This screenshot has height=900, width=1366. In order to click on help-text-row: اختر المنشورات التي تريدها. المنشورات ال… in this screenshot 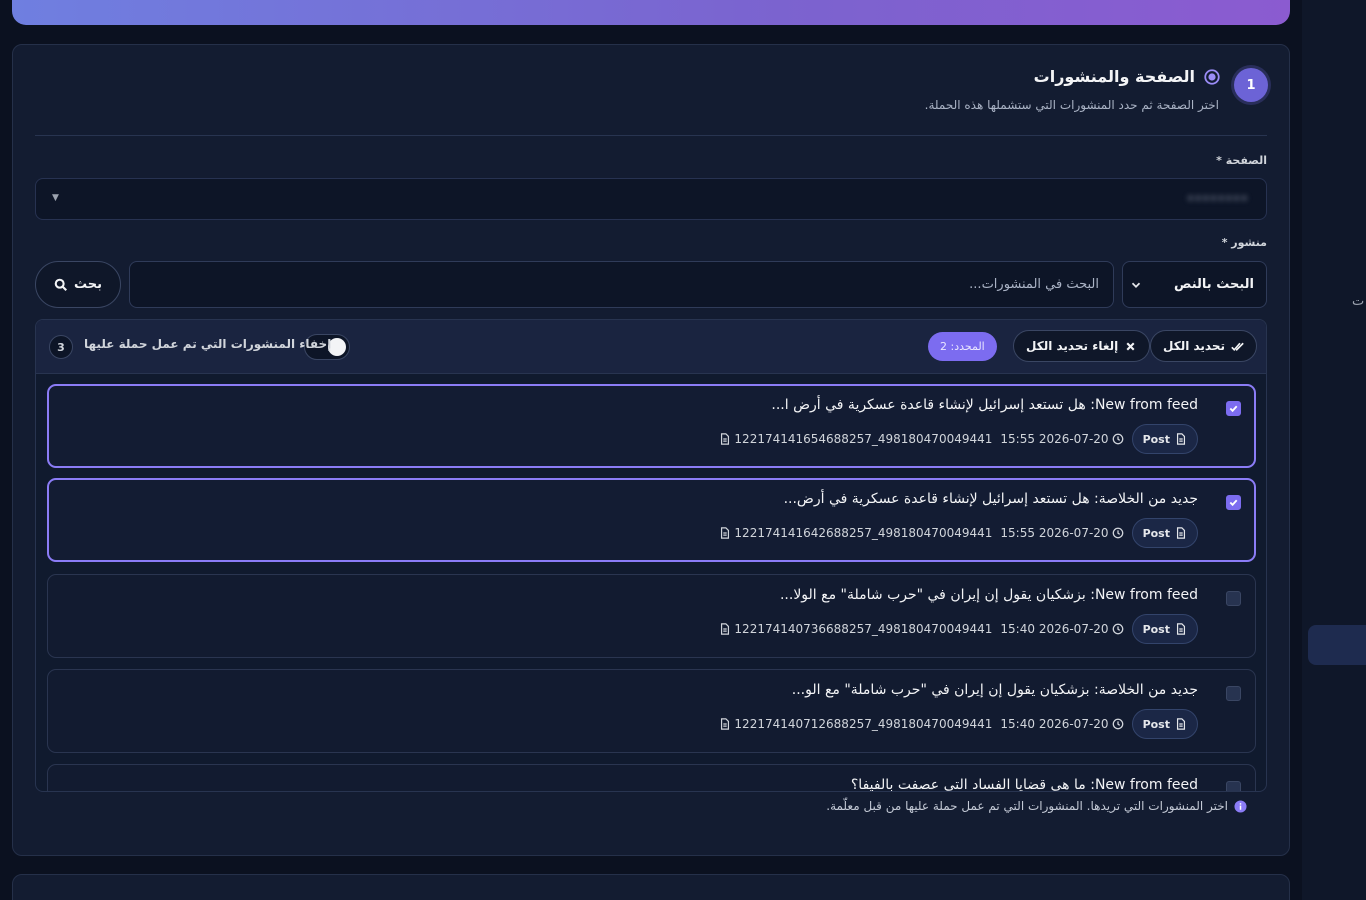, I will do `click(1036, 806)`.